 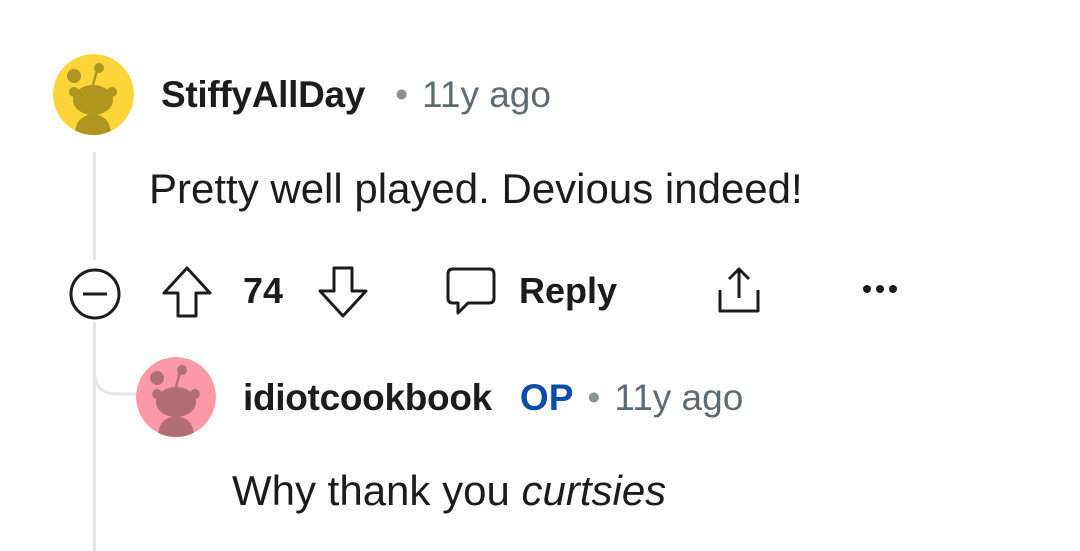 I want to click on more-icon, so click(x=880, y=289).